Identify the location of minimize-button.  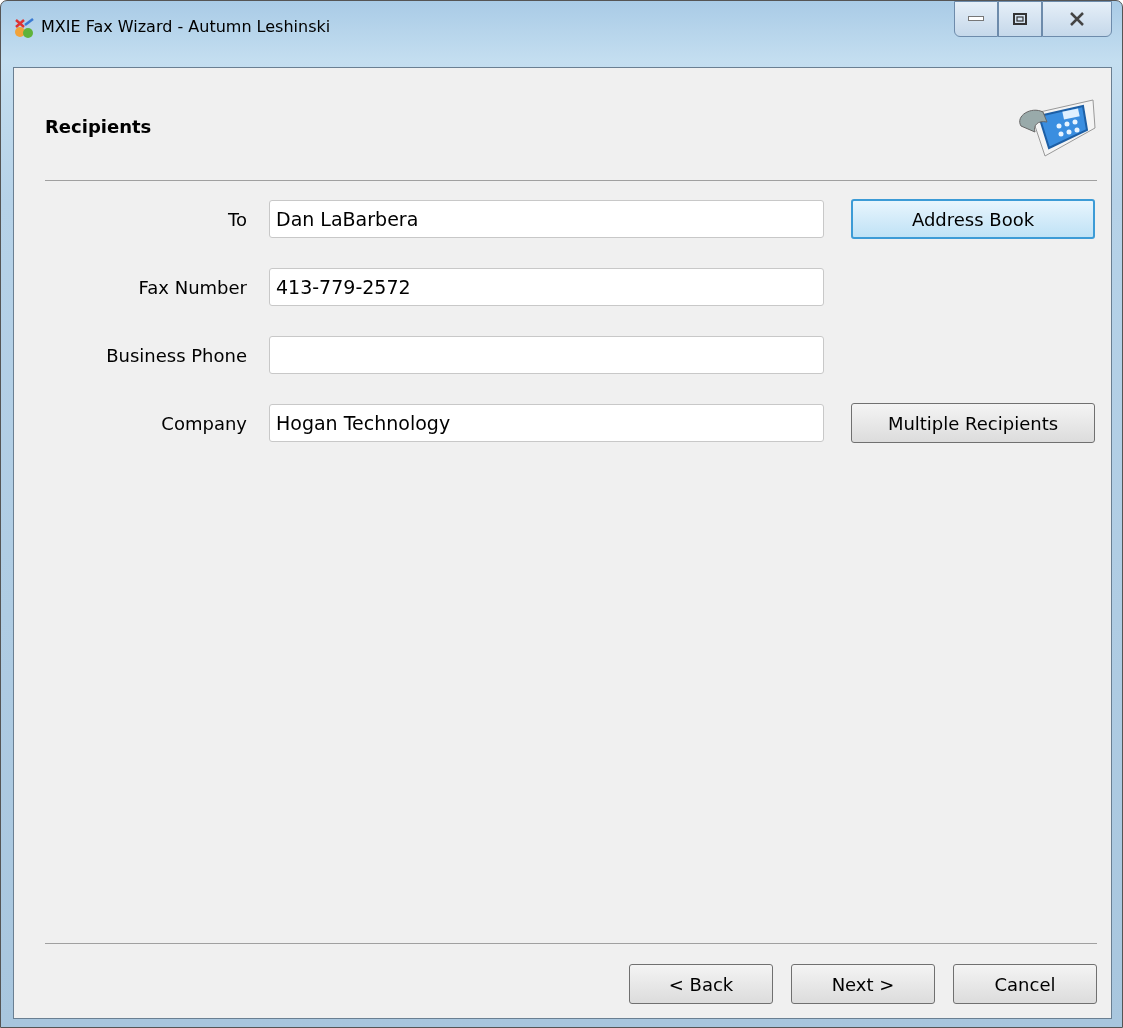
(976, 19).